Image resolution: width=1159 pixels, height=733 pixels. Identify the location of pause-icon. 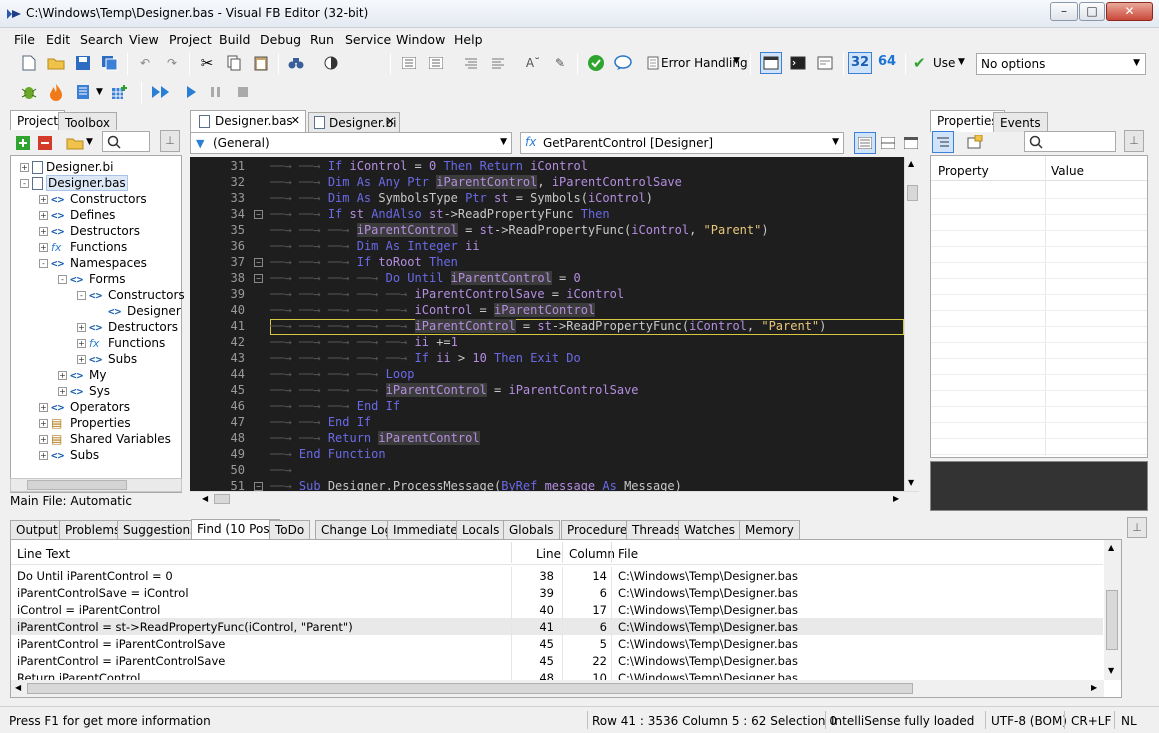
(216, 92).